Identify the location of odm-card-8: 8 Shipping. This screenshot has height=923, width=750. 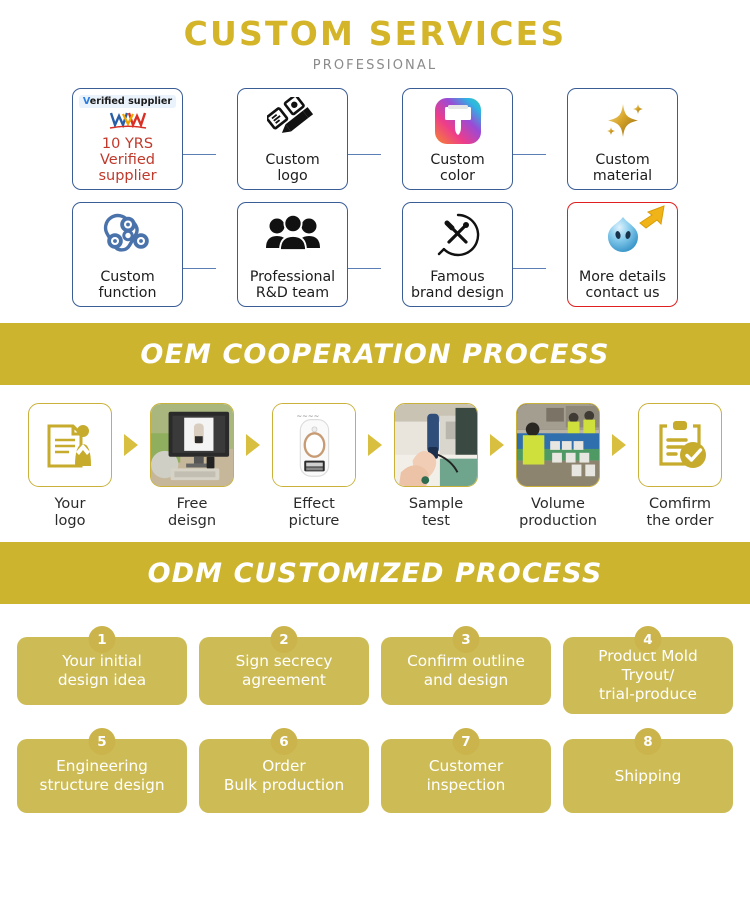
(648, 770).